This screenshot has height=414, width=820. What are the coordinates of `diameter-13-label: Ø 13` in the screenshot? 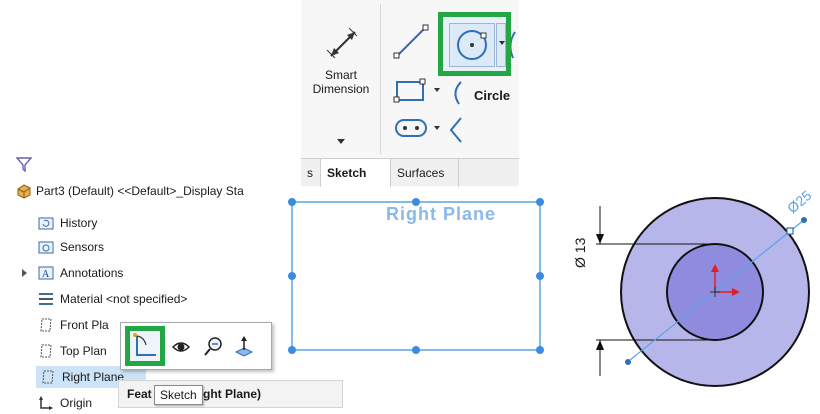 It's located at (580, 253).